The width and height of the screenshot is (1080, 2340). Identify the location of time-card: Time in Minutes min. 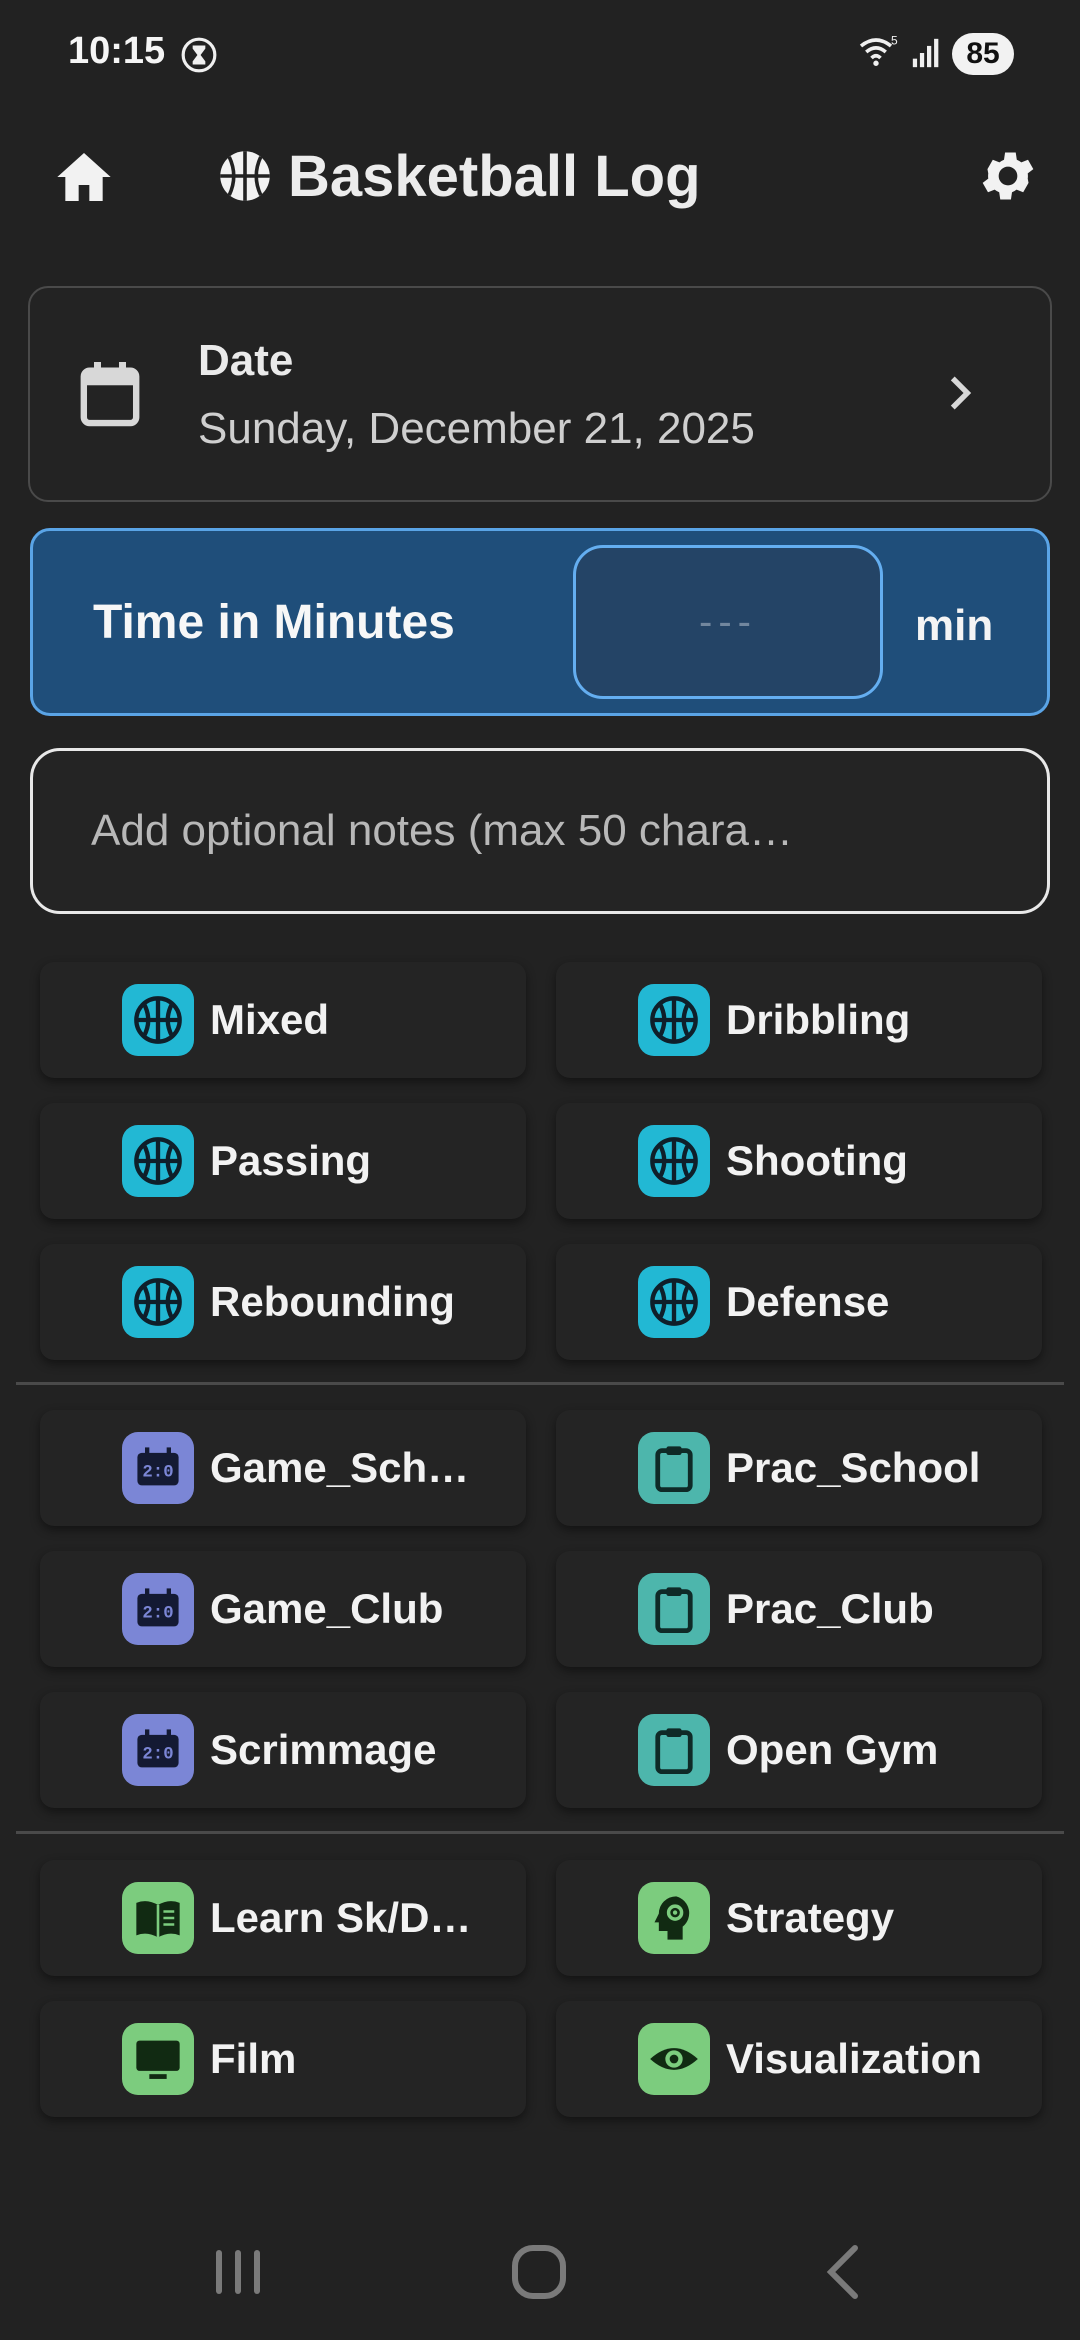
(540, 622).